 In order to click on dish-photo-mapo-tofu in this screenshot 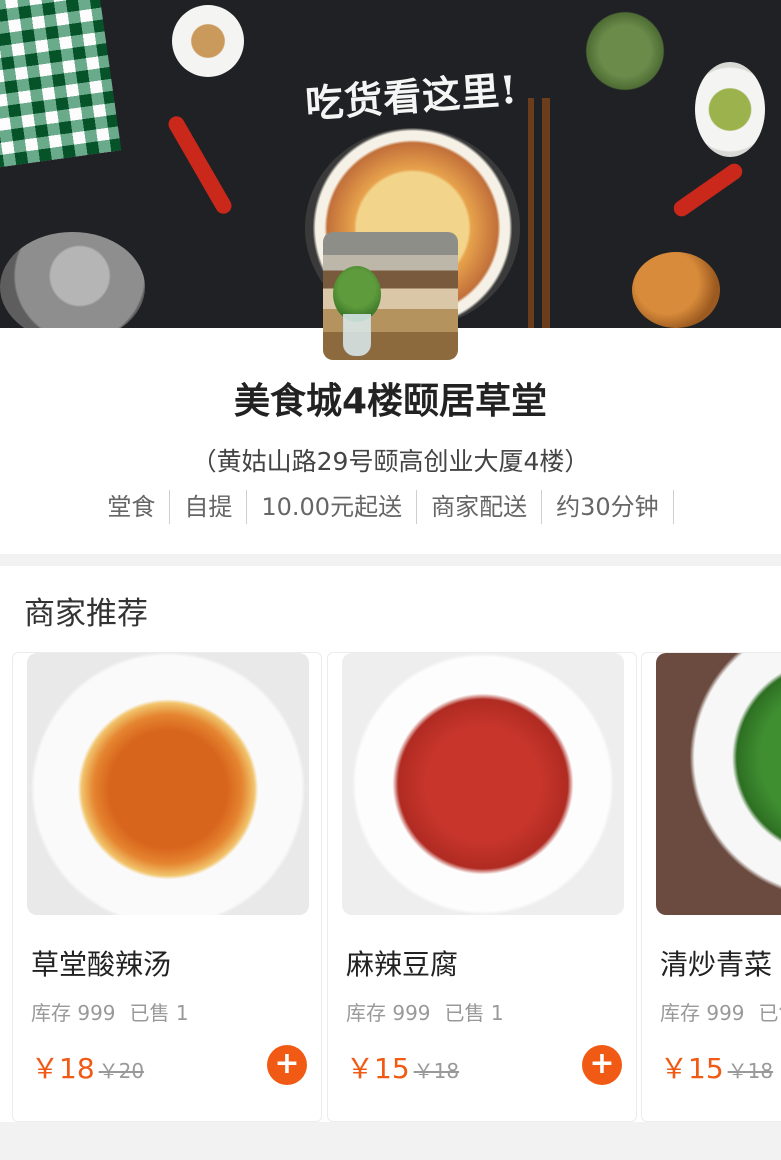, I will do `click(483, 784)`.